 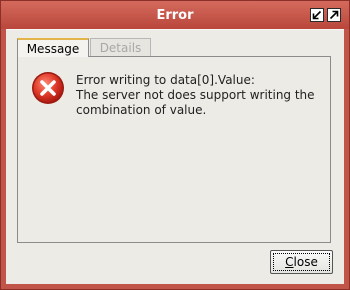 I want to click on tab-message: Message, so click(x=53, y=47).